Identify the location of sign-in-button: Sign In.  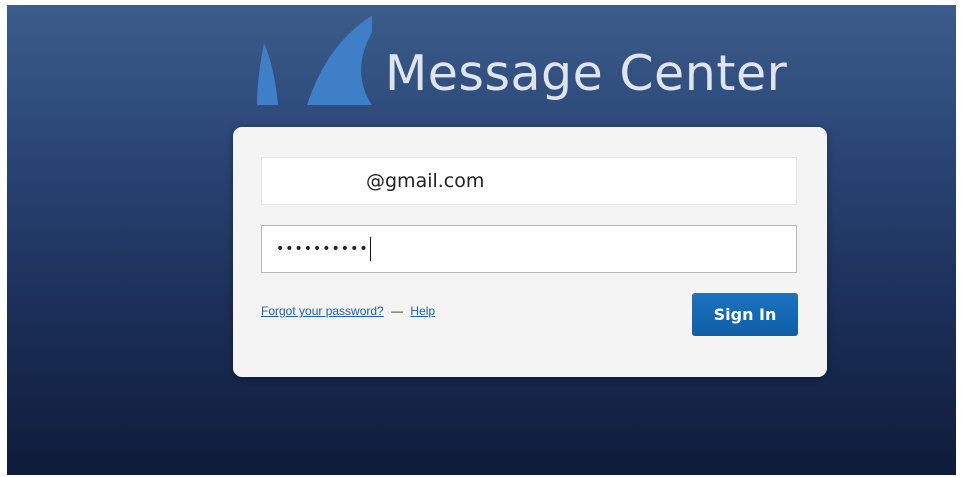
(745, 314).